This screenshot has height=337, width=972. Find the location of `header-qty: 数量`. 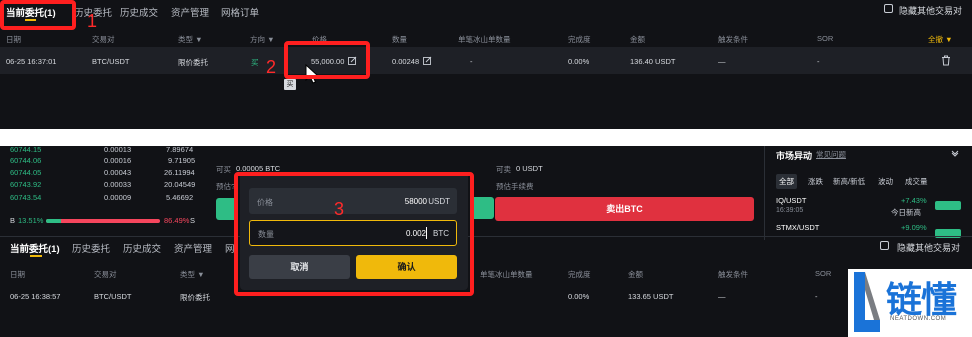

header-qty: 数量 is located at coordinates (399, 39).